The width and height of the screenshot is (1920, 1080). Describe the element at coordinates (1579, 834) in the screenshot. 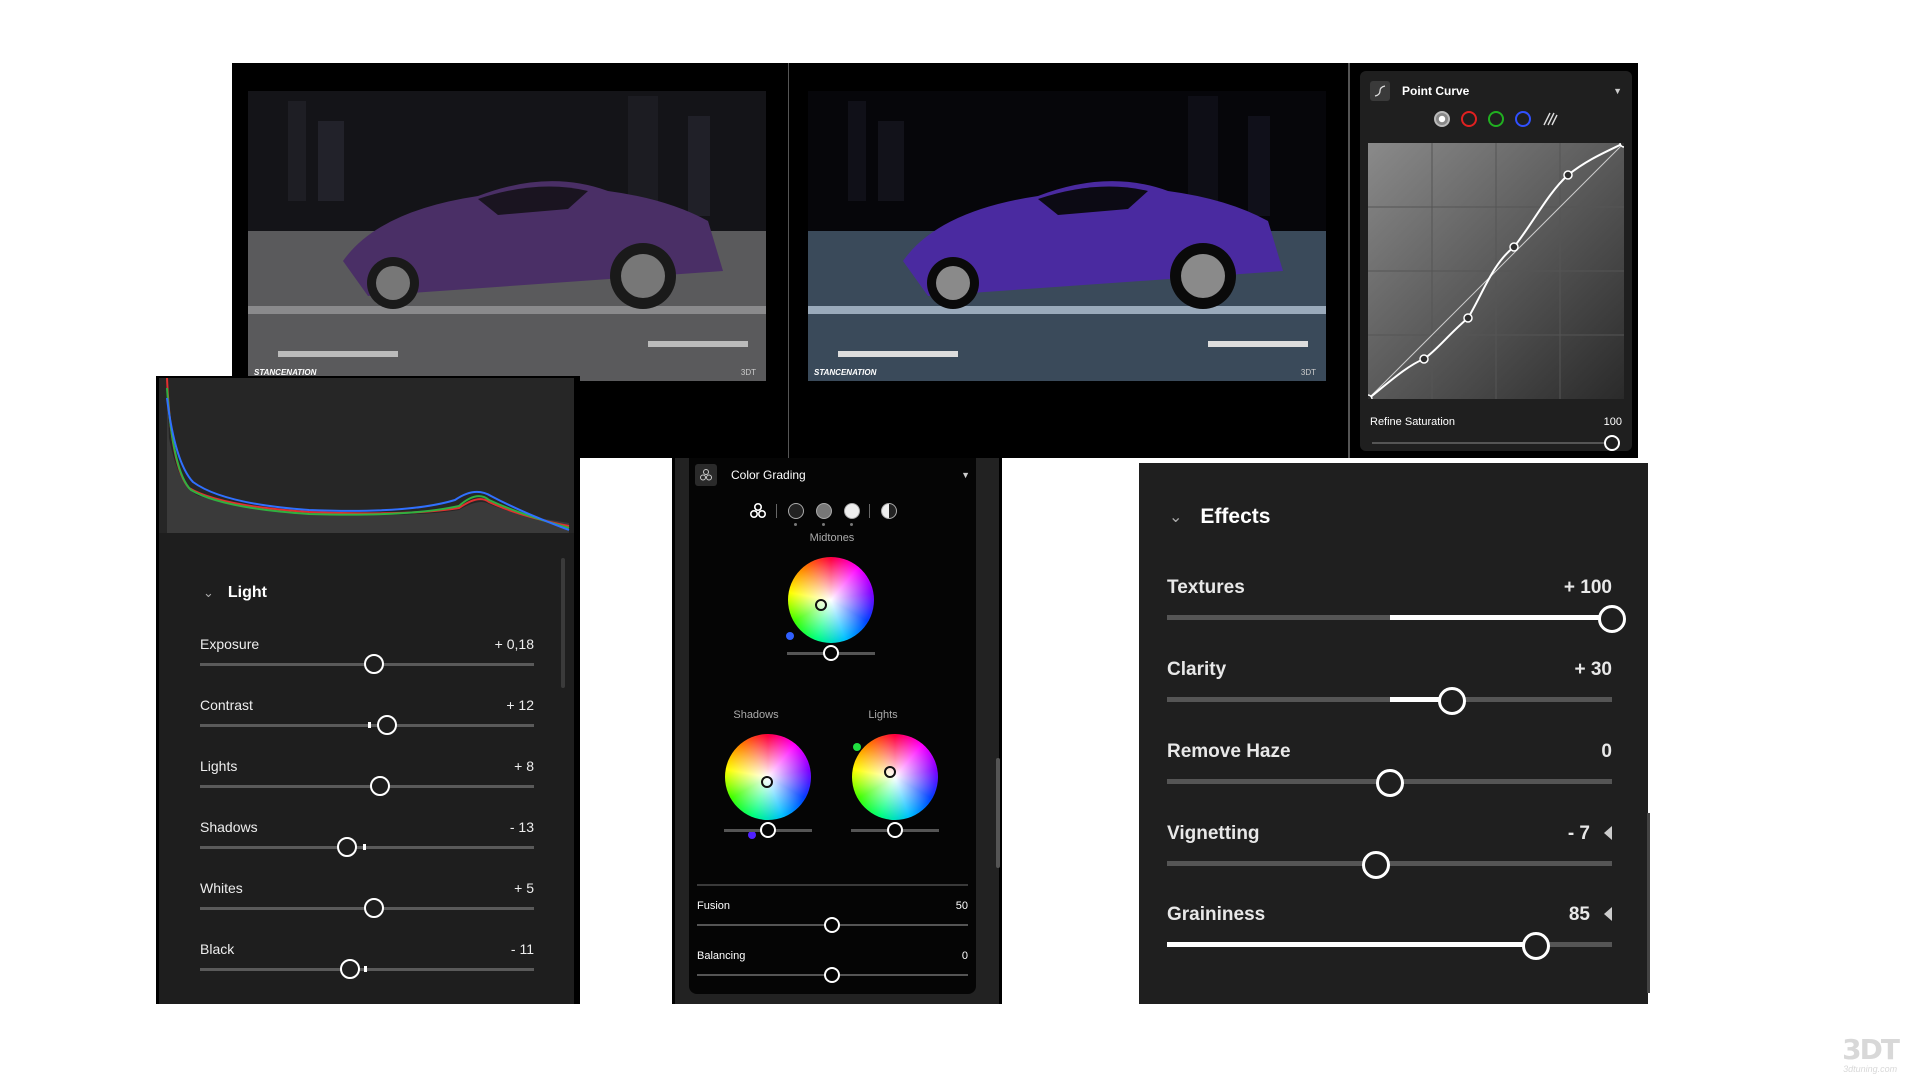

I see `slider-value: - 7` at that location.